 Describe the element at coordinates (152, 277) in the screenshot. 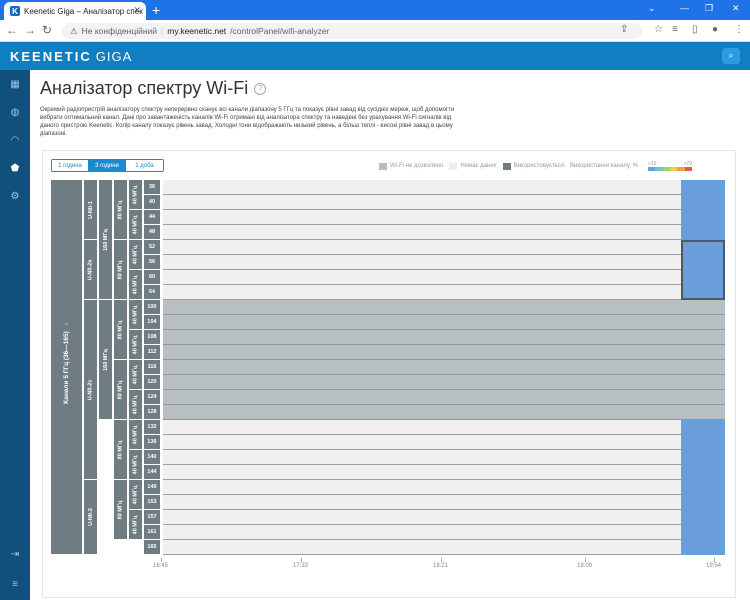

I see `channel-label-60: 60` at that location.